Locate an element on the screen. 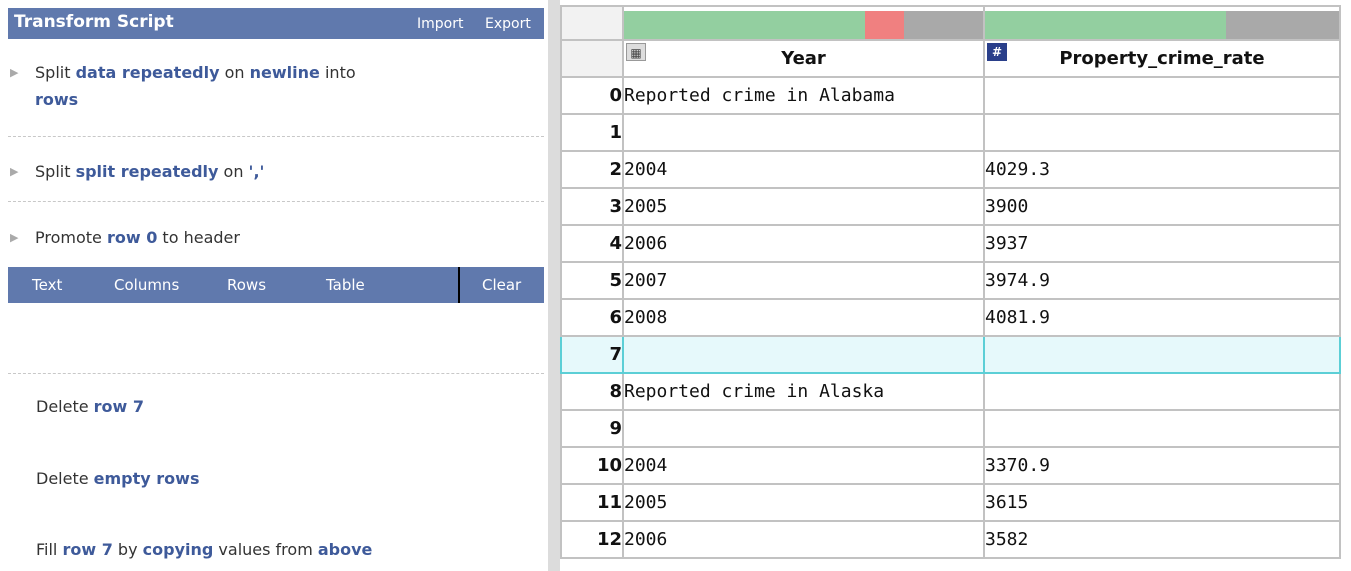 The height and width of the screenshot is (571, 1351). table-row: 0 Reported crime in Alabama is located at coordinates (950, 95).